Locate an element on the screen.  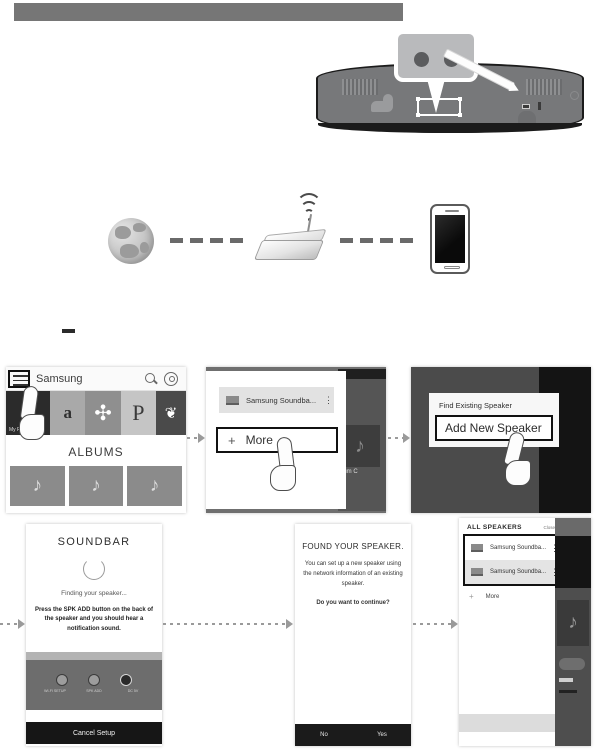
cancel-setup-button: Cancel Setup is located at coordinates (94, 733).